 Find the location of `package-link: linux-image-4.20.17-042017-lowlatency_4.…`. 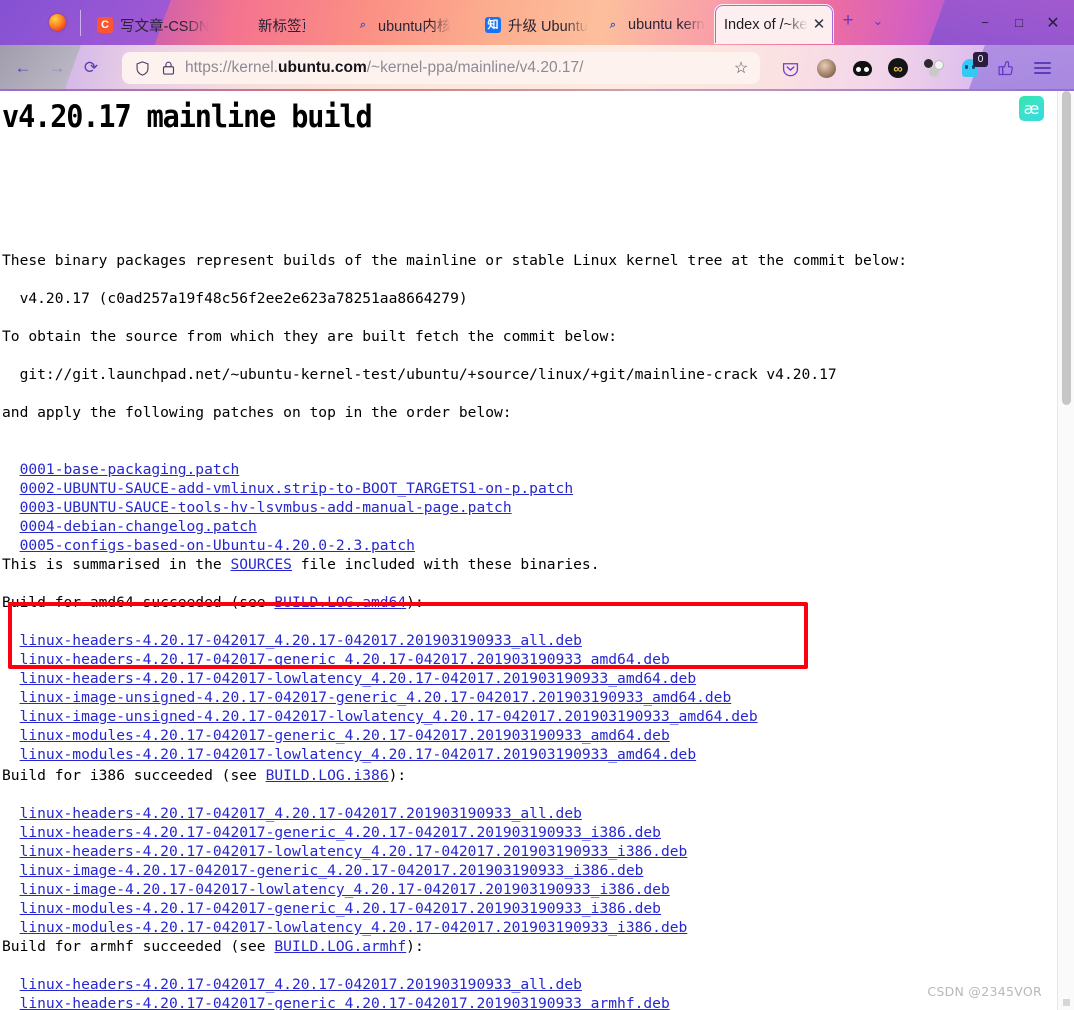

package-link: linux-image-4.20.17-042017-lowlatency_4.… is located at coordinates (345, 889).